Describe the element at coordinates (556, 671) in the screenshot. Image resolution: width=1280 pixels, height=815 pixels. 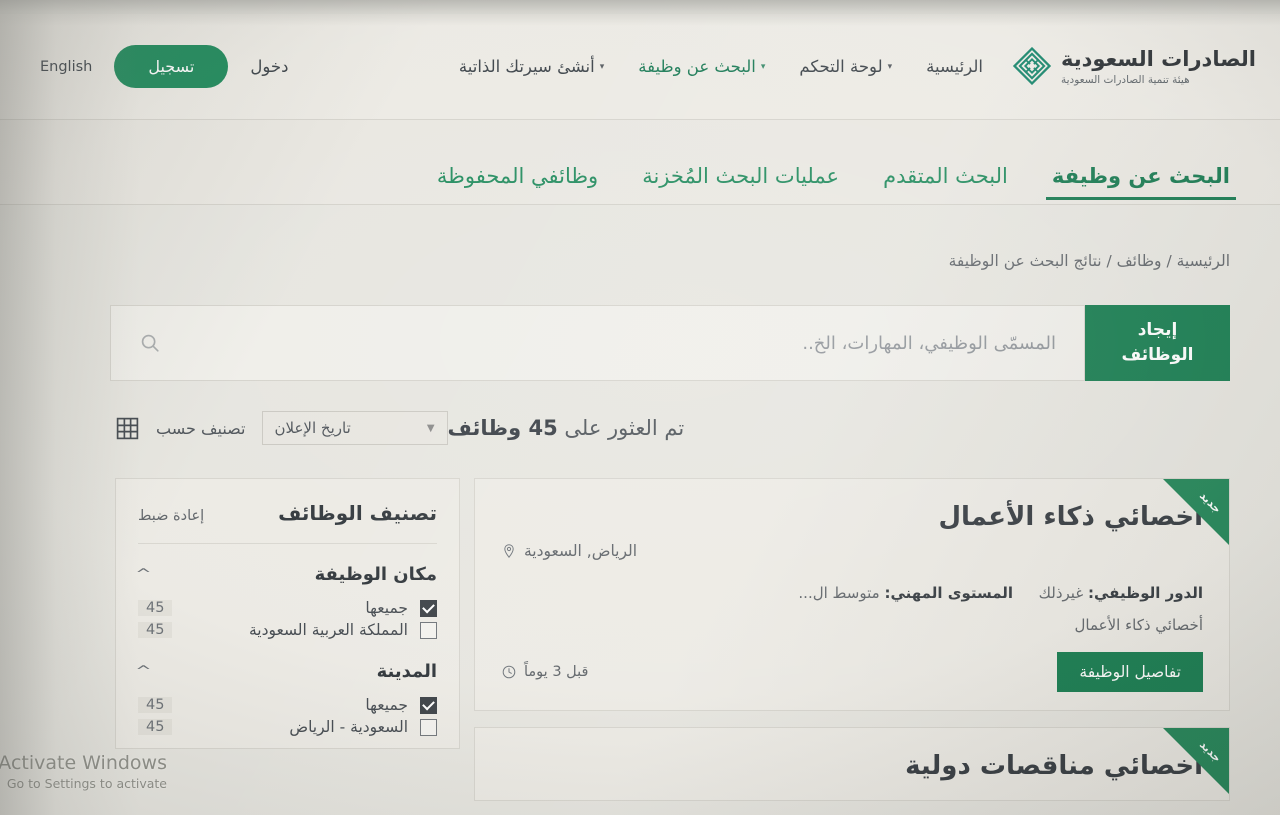
I see `job-age-label: قبل 3 يوماً` at that location.